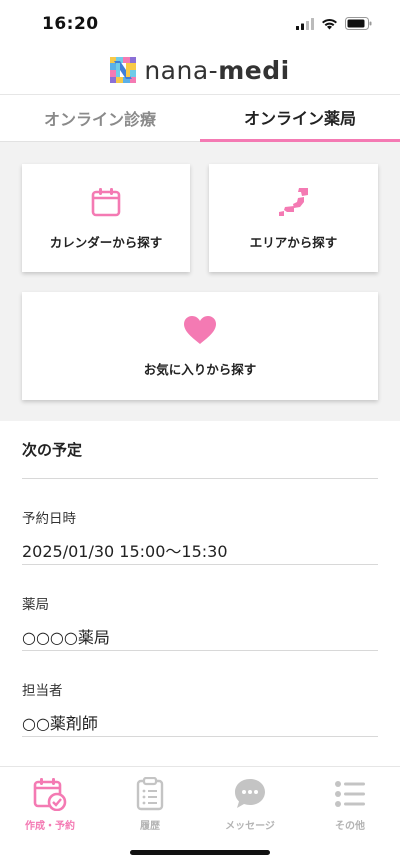 The image size is (400, 863). I want to click on tab-online-consultation: オンライン診療, so click(100, 118).